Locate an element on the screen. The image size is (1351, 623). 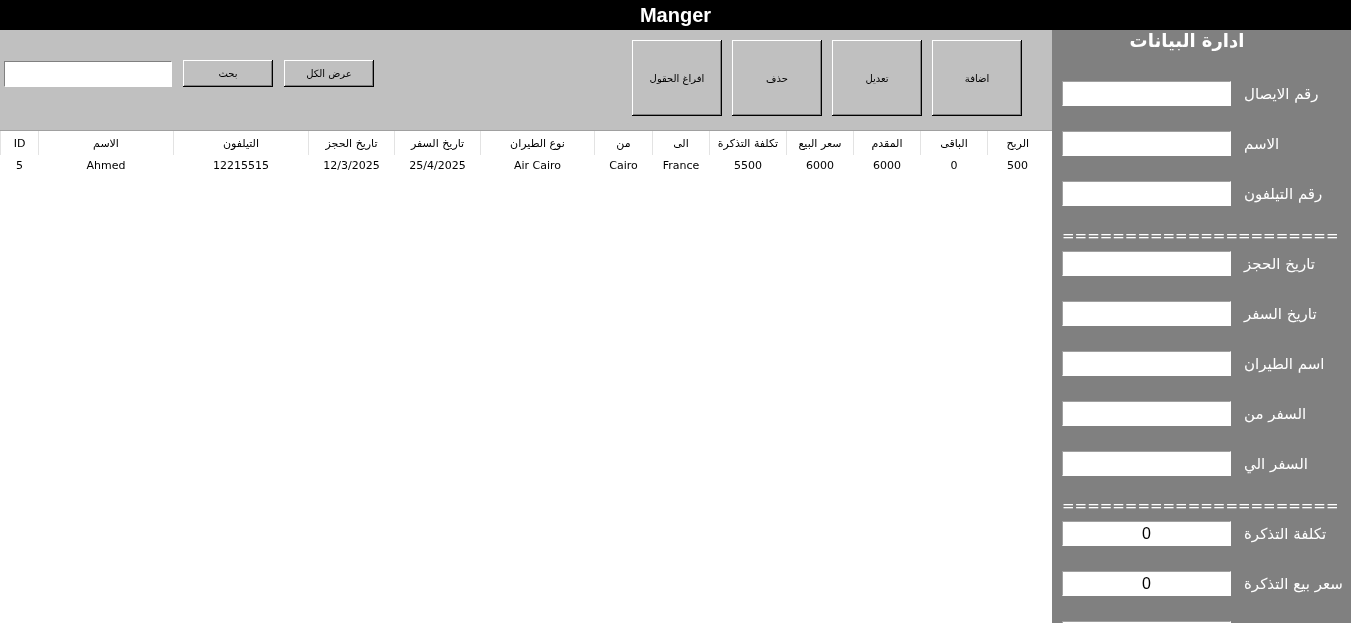
action-button: حذف is located at coordinates (777, 78).